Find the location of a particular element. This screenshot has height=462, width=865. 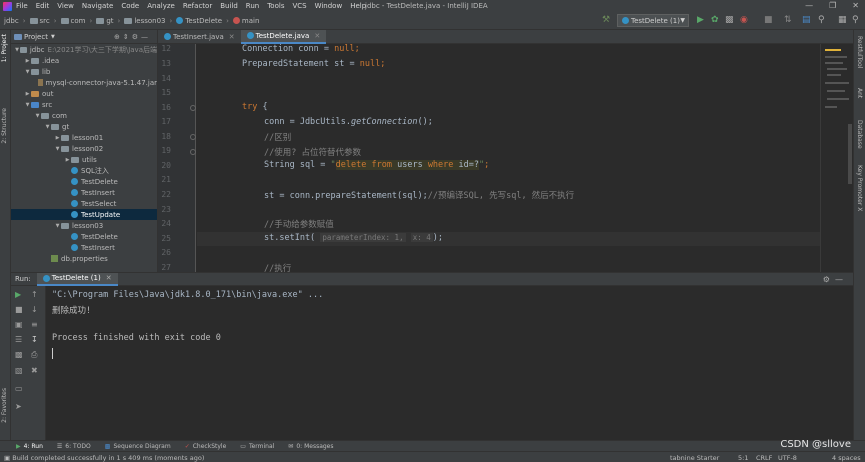

menu-vcs: VCS is located at coordinates (299, 6).